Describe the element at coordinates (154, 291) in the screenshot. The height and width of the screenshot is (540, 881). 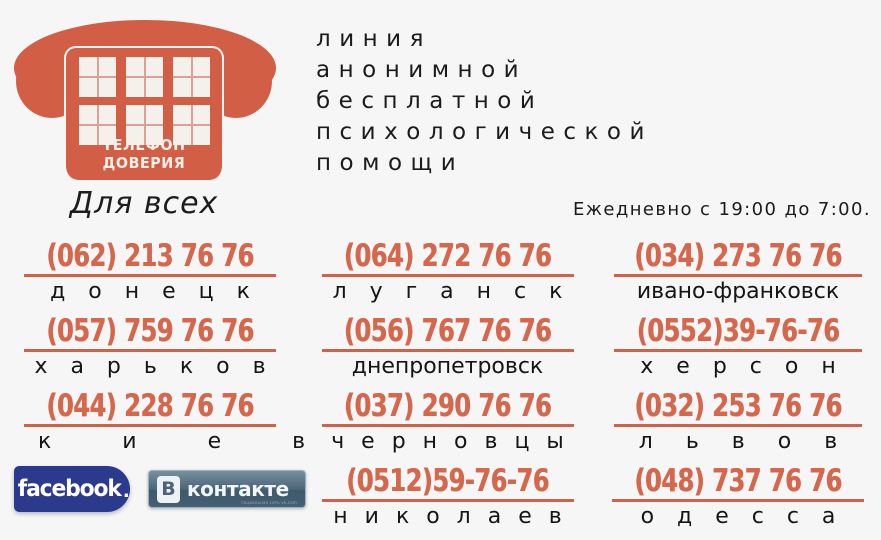
I see `city-name: д о н е ц к` at that location.